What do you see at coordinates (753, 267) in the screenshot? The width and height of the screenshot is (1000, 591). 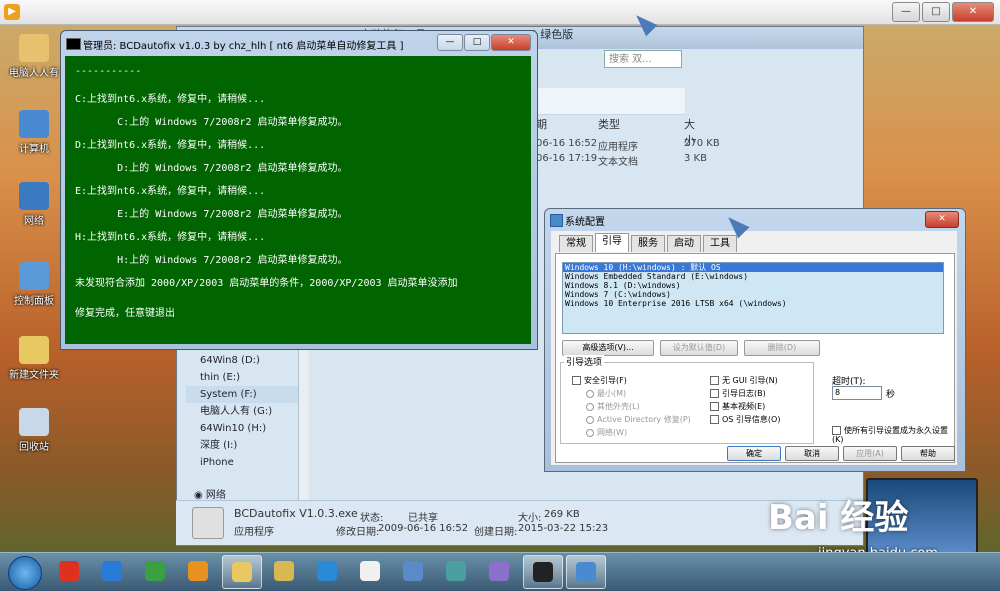 I see `boot-entry: Windows 10 (H:\windows) : 默认 OS` at bounding box center [753, 267].